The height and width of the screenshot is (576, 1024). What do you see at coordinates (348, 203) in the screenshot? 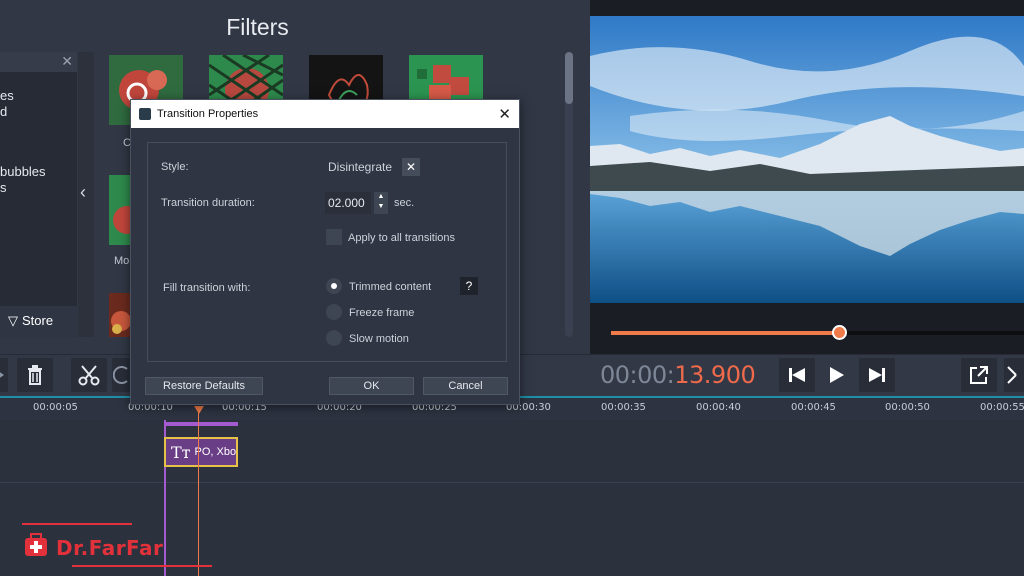
I see `duration-input: 02.000` at bounding box center [348, 203].